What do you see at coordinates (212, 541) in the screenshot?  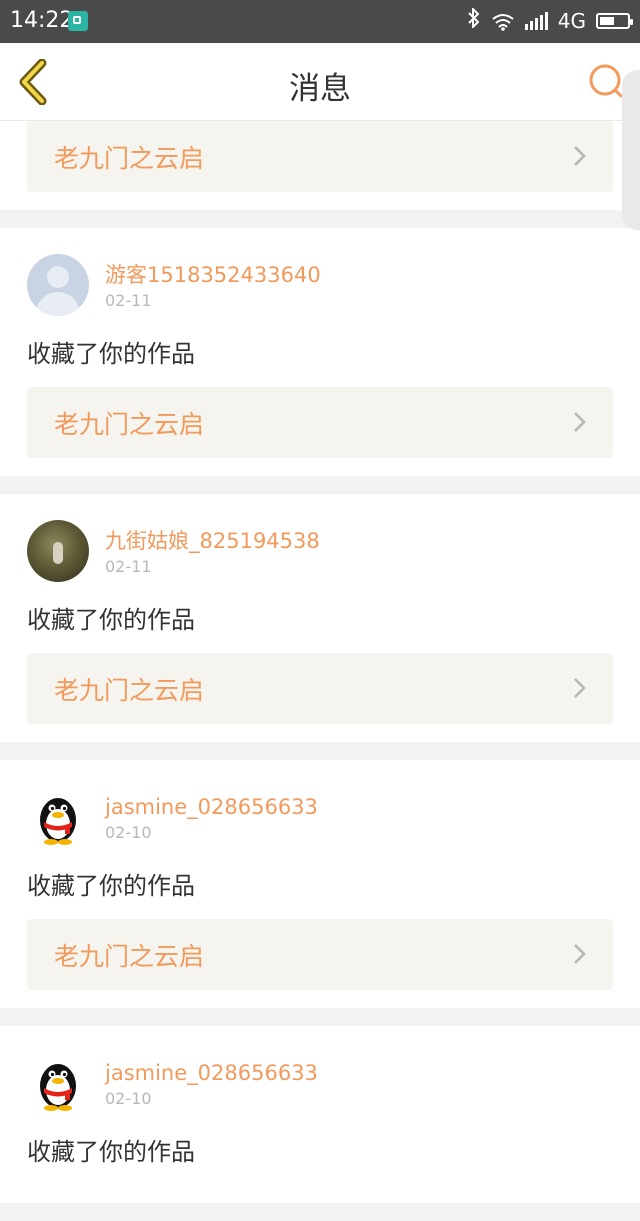 I see `username: 九街姑娘_825194538` at bounding box center [212, 541].